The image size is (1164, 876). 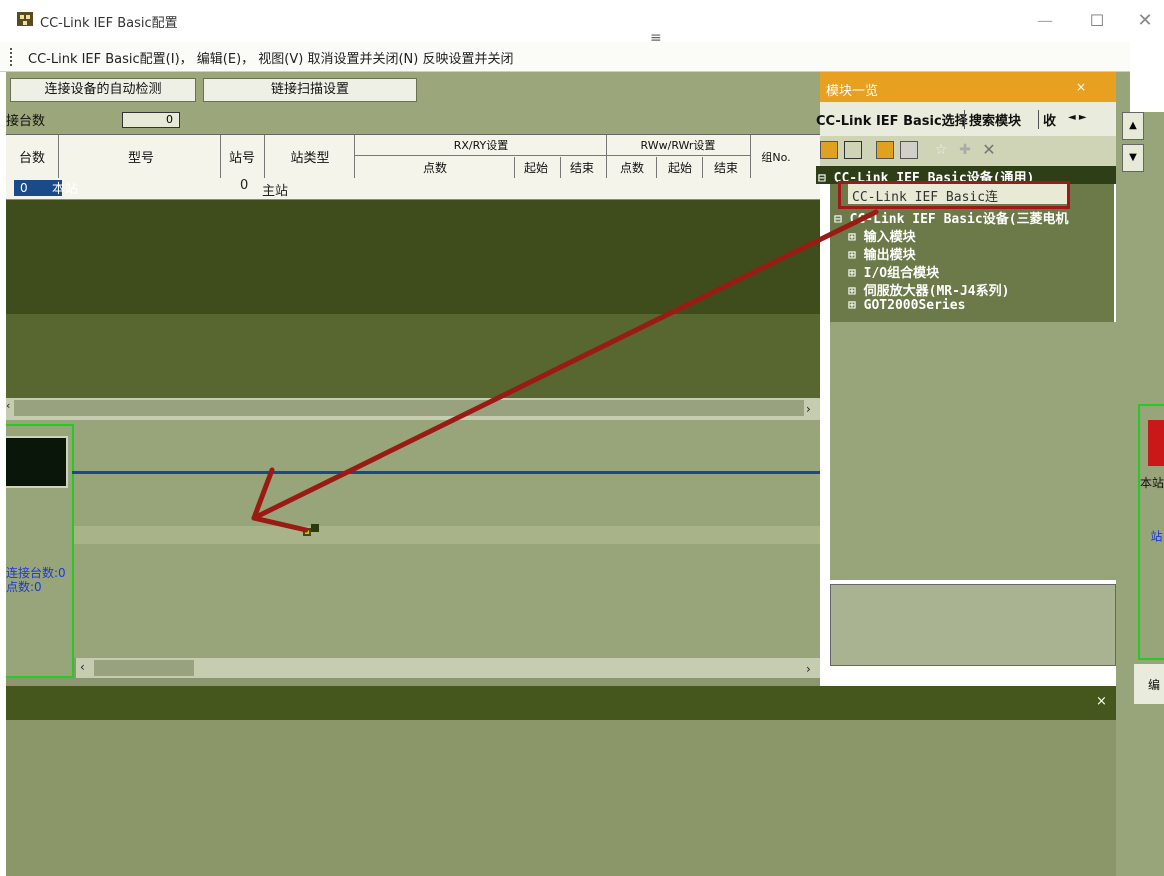 What do you see at coordinates (928, 289) in the screenshot?
I see `tree-item-servo: ⊞ 伺服放大器(MR-J4系列)` at bounding box center [928, 289].